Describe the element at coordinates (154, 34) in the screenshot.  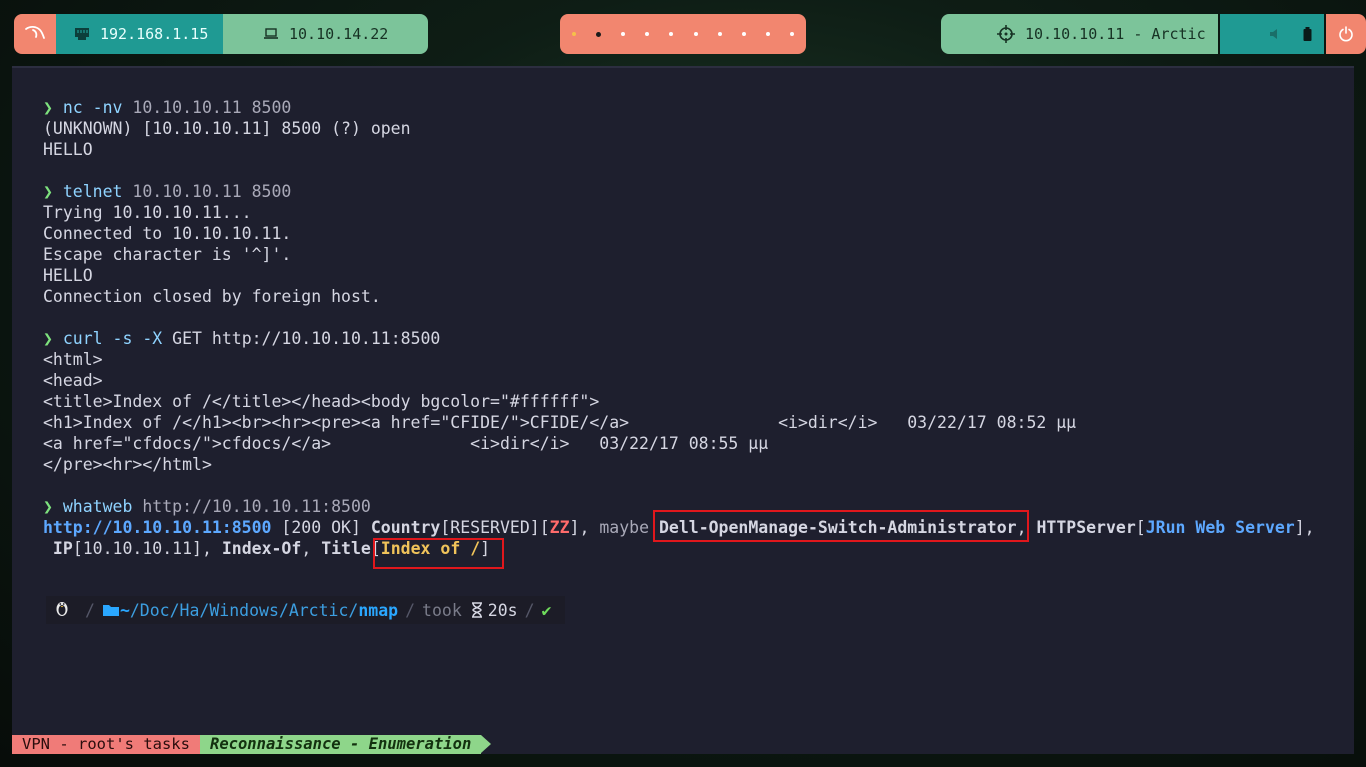
I see `ethernet-ip: 192.168.1.15` at that location.